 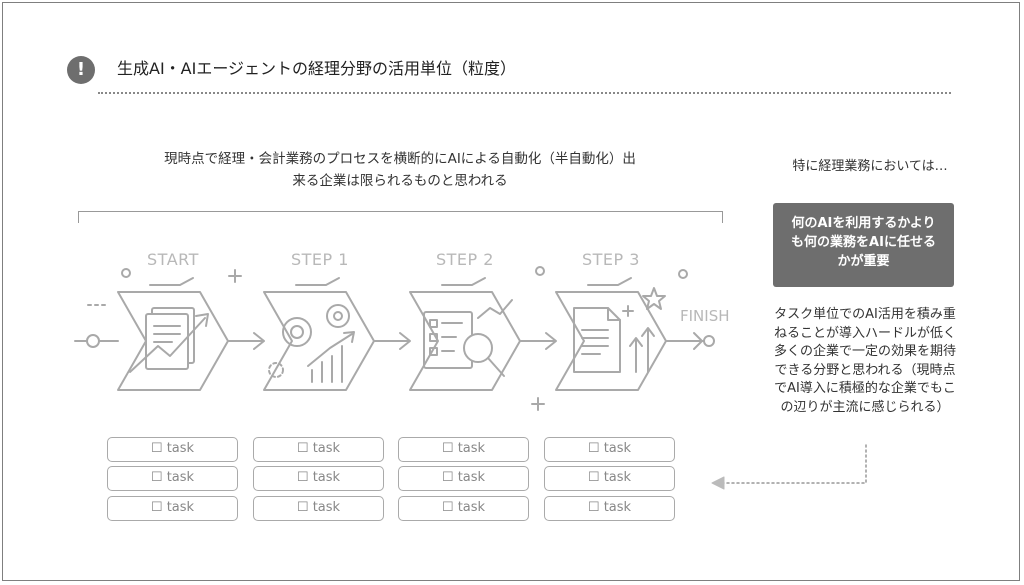 I want to click on step3-frame-notch, so click(x=609, y=281).